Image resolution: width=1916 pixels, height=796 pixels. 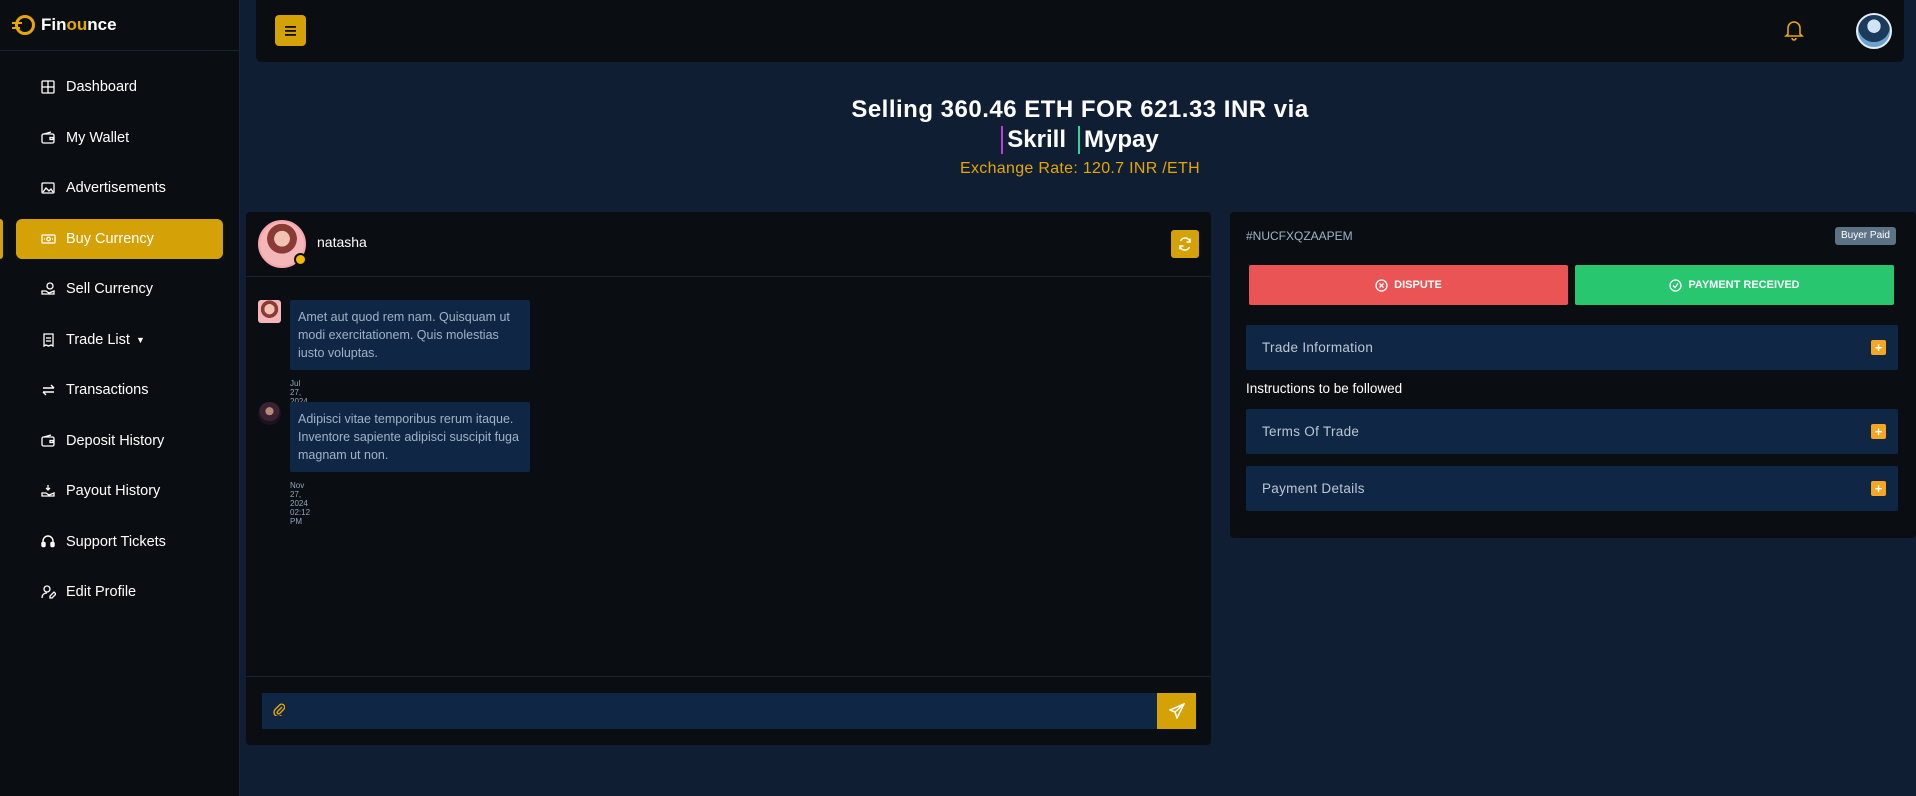 What do you see at coordinates (48, 87) in the screenshot?
I see `grid-icon` at bounding box center [48, 87].